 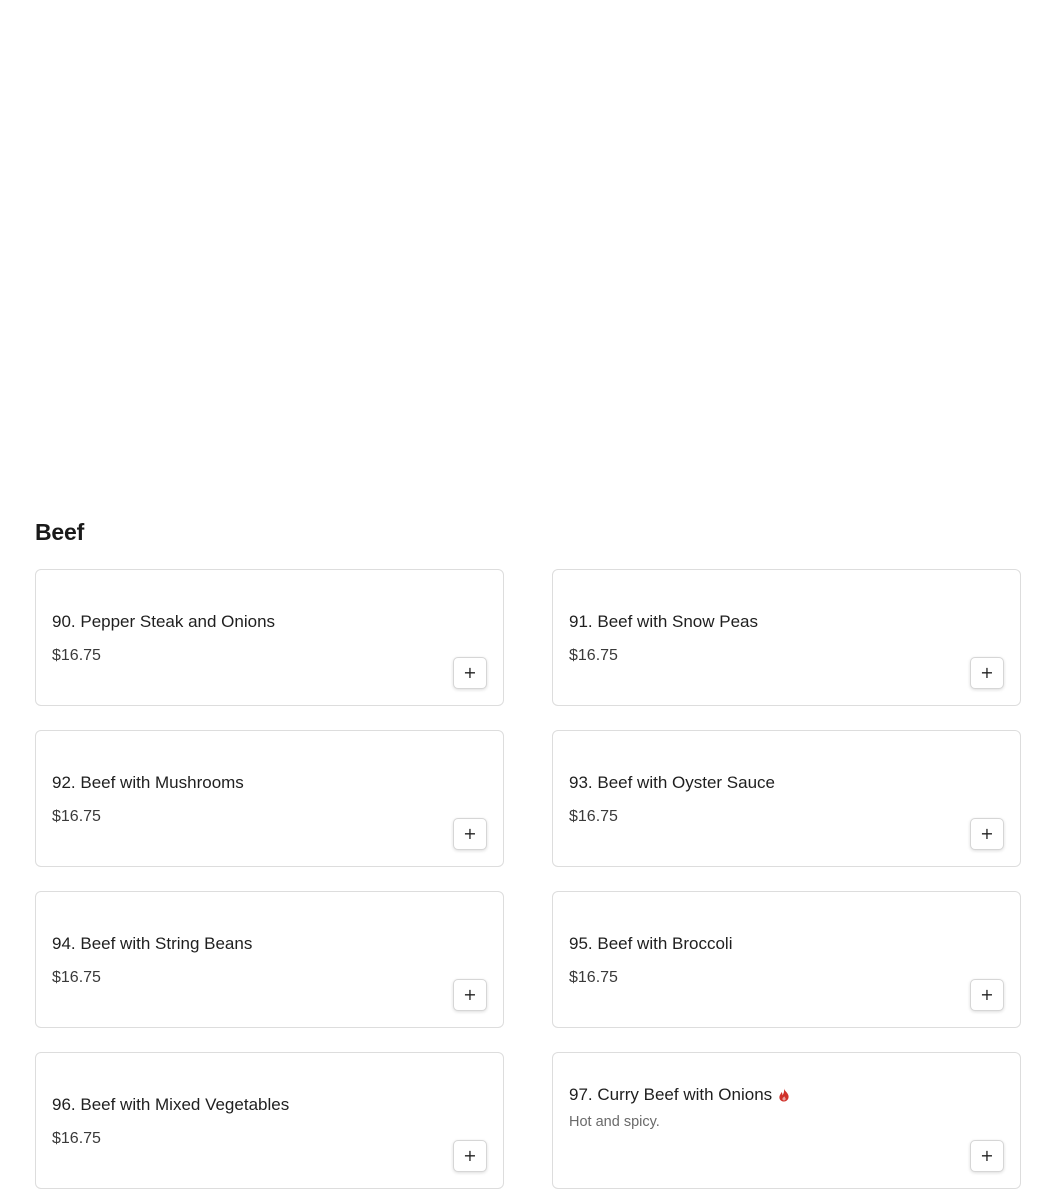 I want to click on menu-item-name: 94. Beef with String Beans, so click(x=152, y=943).